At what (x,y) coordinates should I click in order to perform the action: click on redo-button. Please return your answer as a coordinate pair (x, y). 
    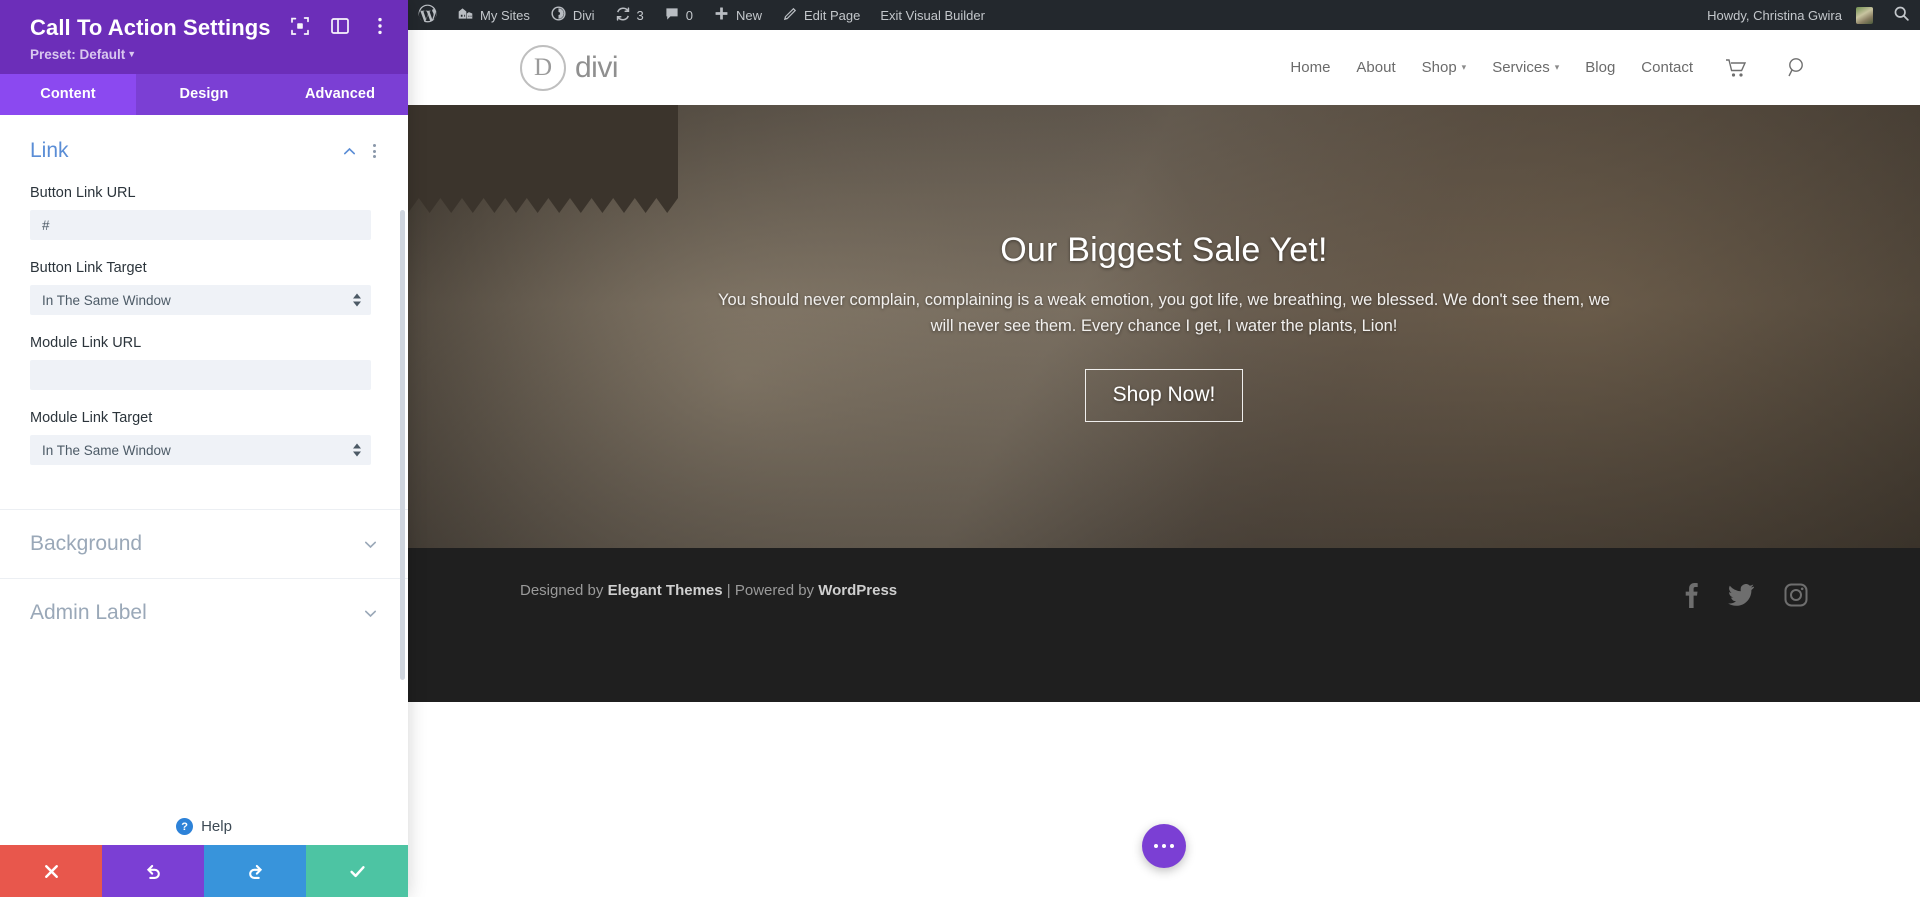
    Looking at the image, I should click on (255, 871).